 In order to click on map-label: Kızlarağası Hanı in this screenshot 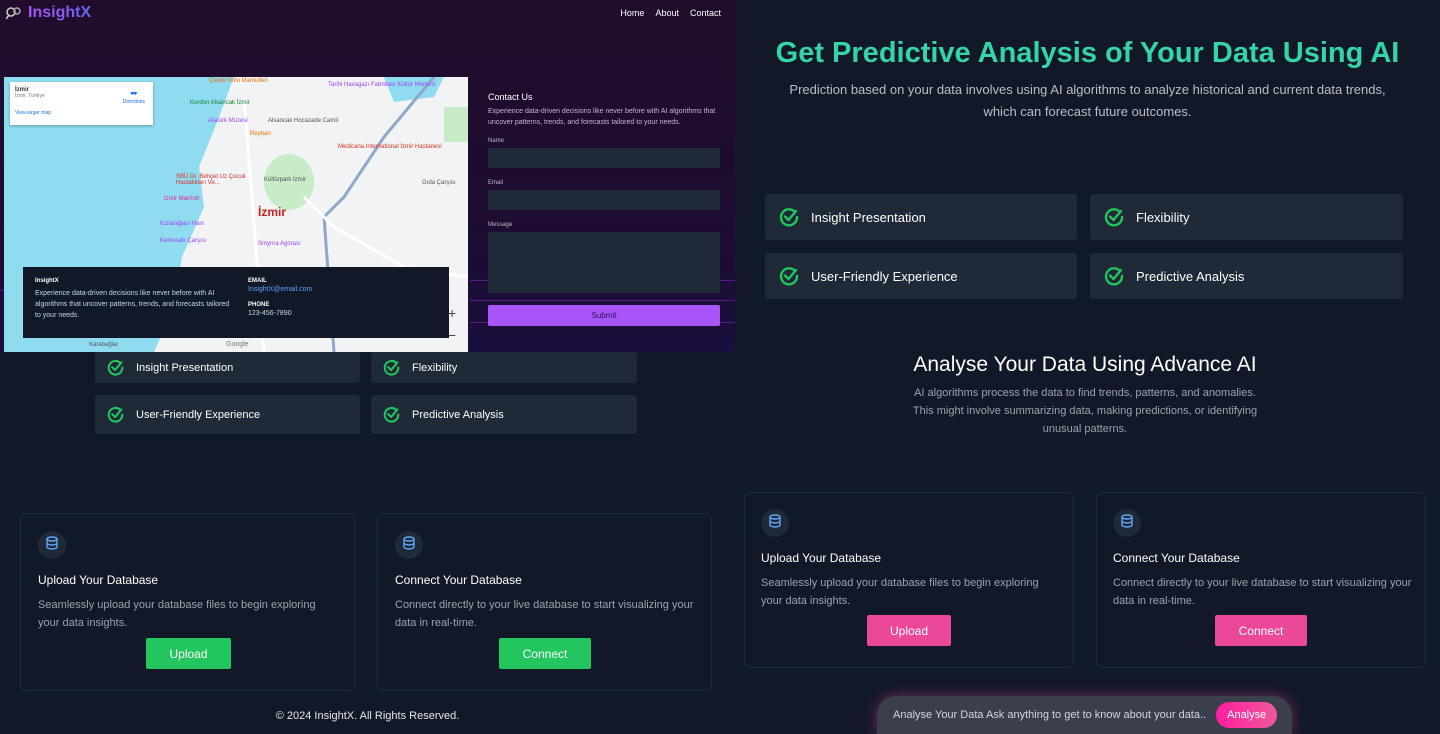, I will do `click(182, 224)`.